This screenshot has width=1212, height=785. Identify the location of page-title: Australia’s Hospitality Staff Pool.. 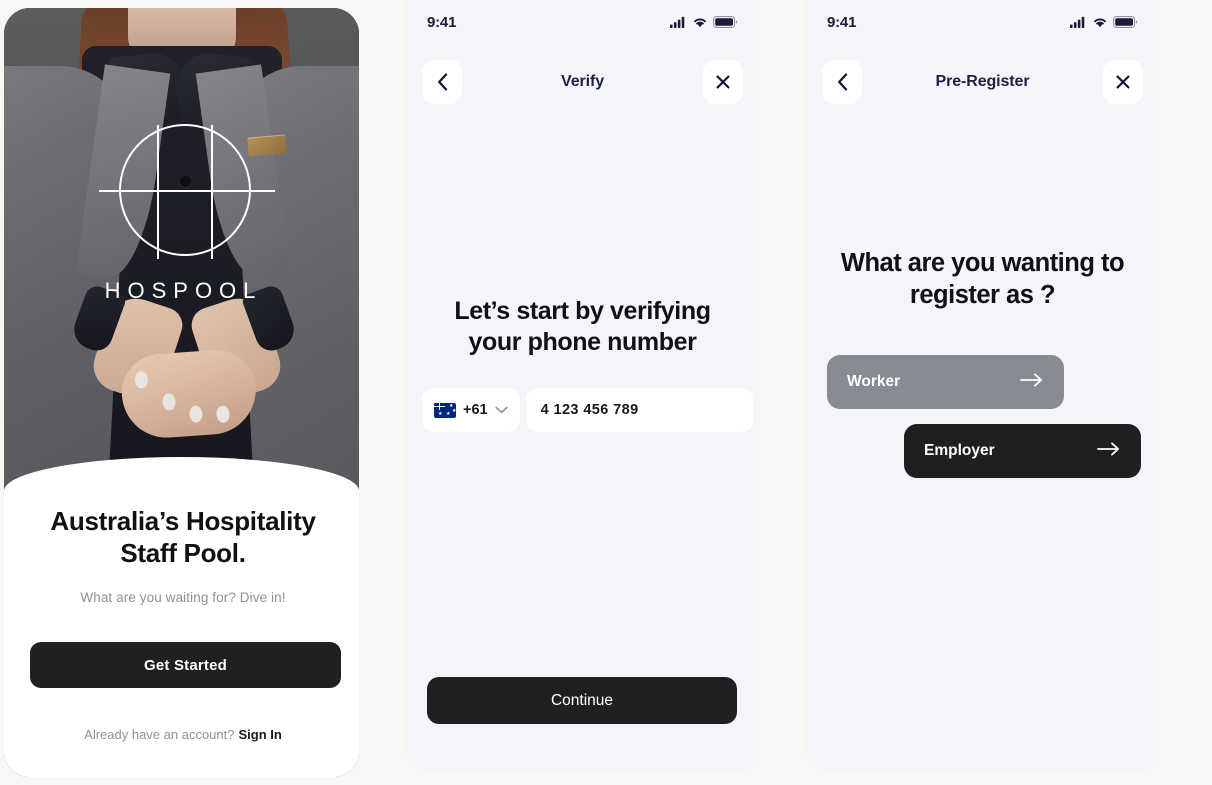
(183, 537).